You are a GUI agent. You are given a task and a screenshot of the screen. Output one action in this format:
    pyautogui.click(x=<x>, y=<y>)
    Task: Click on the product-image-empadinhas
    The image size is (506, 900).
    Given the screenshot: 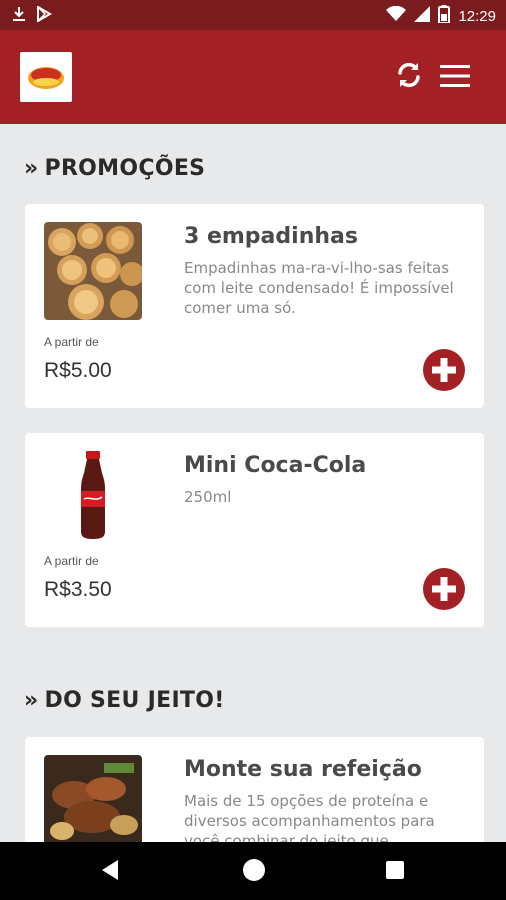 What is the action you would take?
    pyautogui.click(x=93, y=271)
    